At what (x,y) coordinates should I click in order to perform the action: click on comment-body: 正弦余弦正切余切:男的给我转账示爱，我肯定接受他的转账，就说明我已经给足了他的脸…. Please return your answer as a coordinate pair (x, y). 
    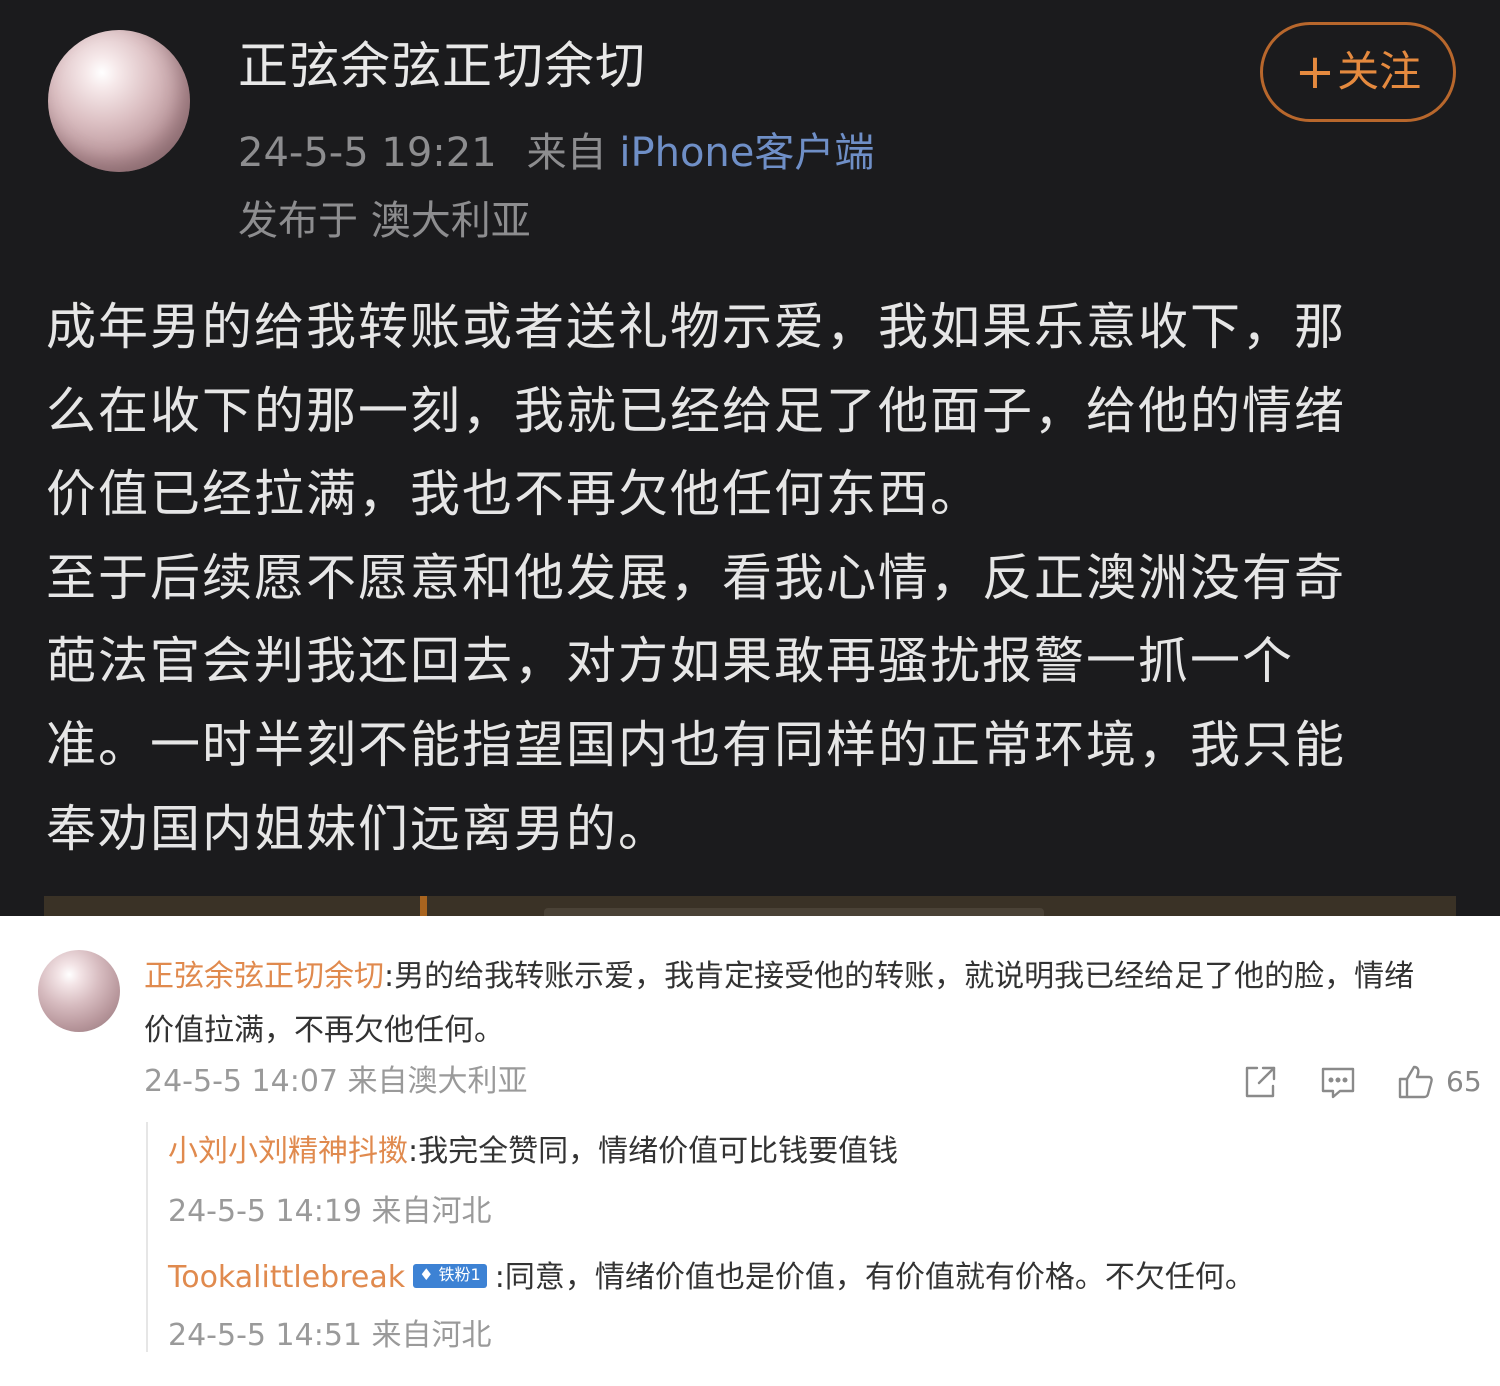
    Looking at the image, I should click on (814, 1004).